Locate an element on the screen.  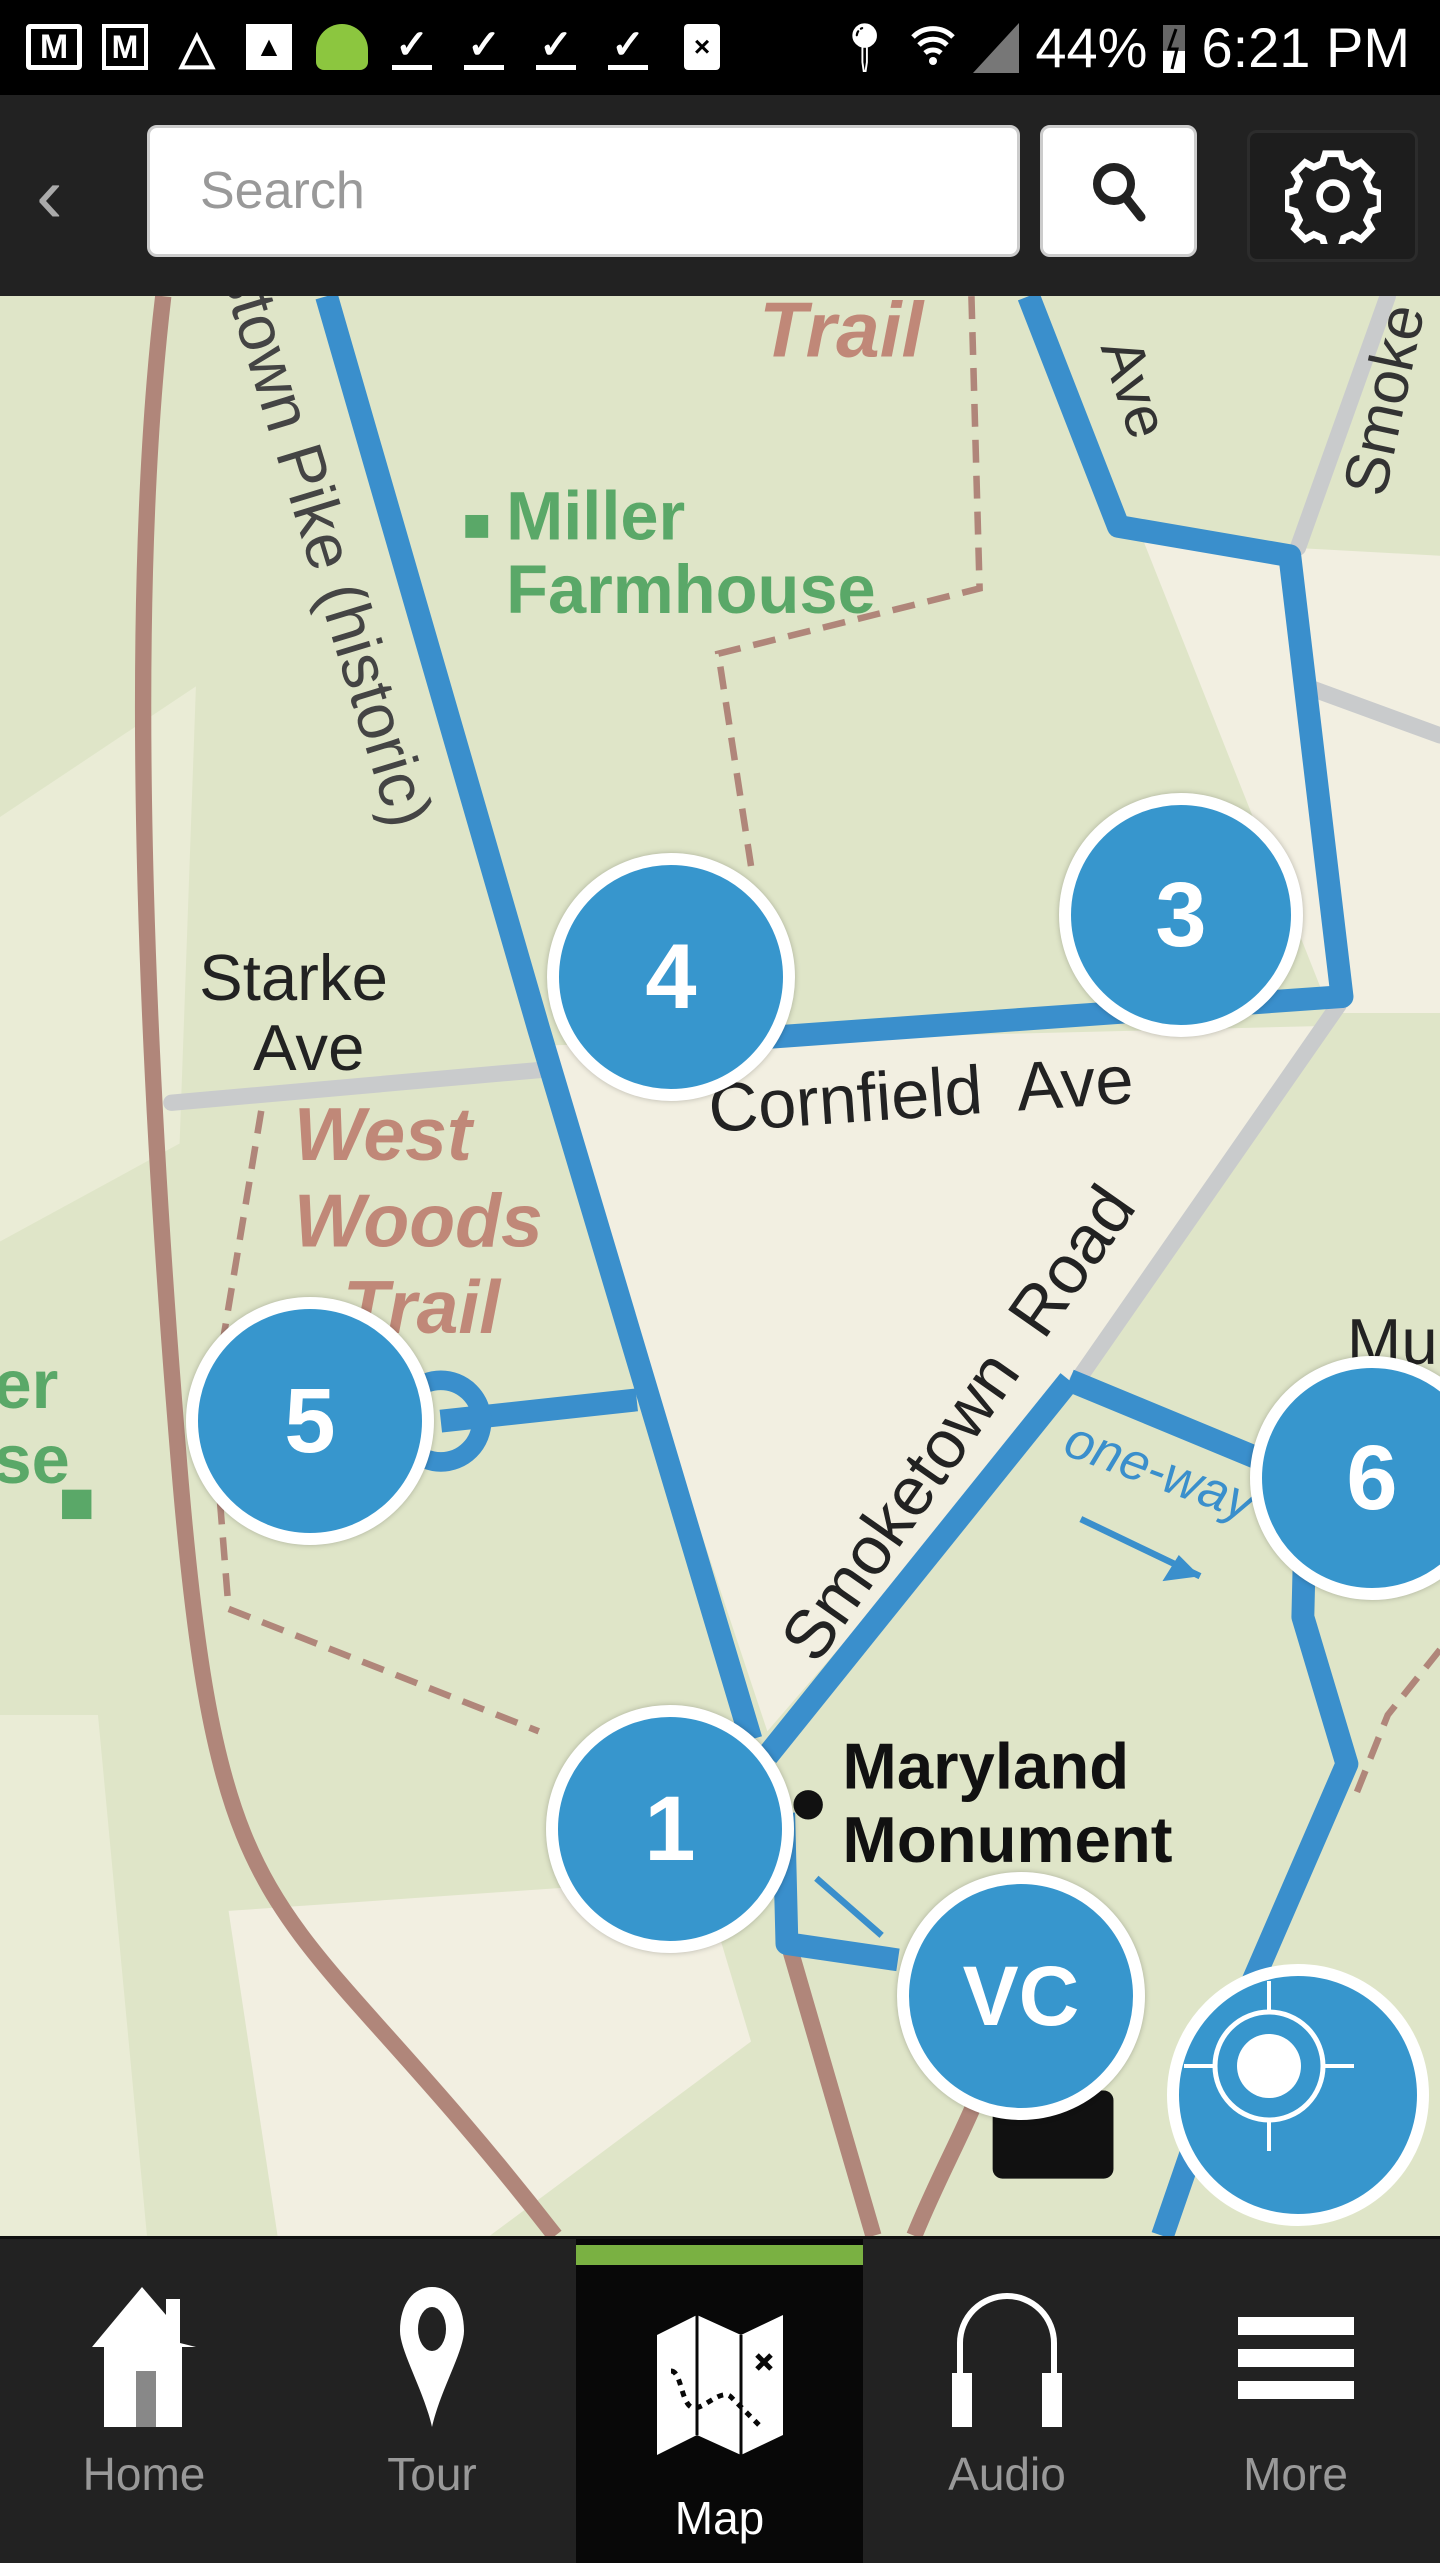
map-label: Miller is located at coordinates (595, 515).